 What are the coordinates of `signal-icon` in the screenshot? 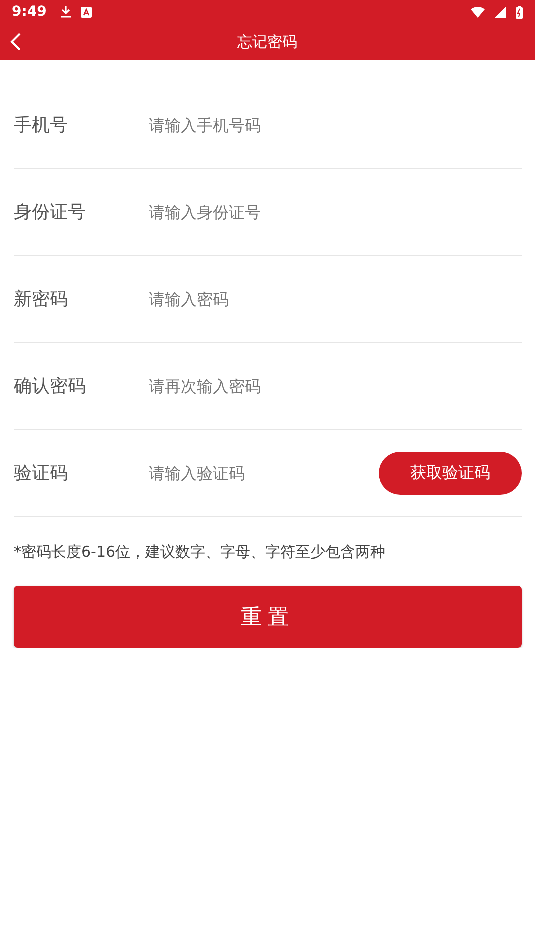 It's located at (500, 12).